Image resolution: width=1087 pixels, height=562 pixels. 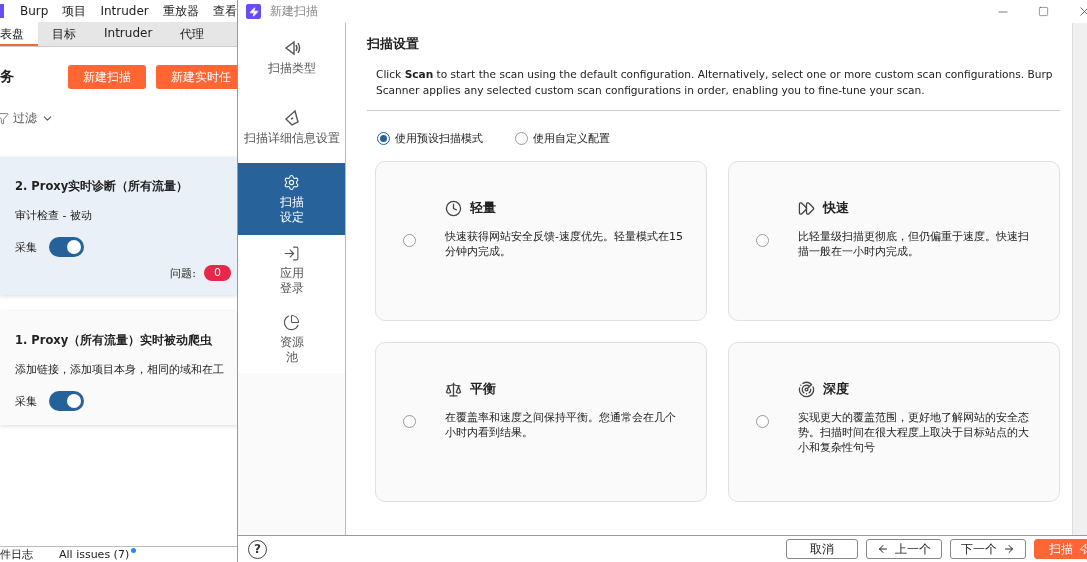 What do you see at coordinates (914, 432) in the screenshot?
I see `preset-description: 实现更大的覆盖范围，更好地了解网站的安全态势。扫描时间在很大程度上取决于目标站点的大小和复杂性句号` at bounding box center [914, 432].